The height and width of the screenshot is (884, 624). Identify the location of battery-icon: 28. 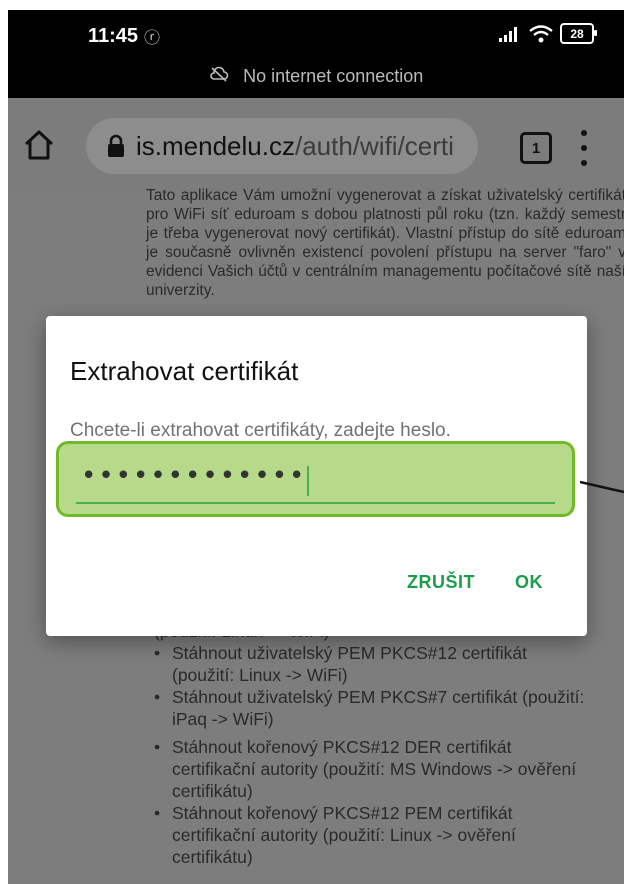
(578, 33).